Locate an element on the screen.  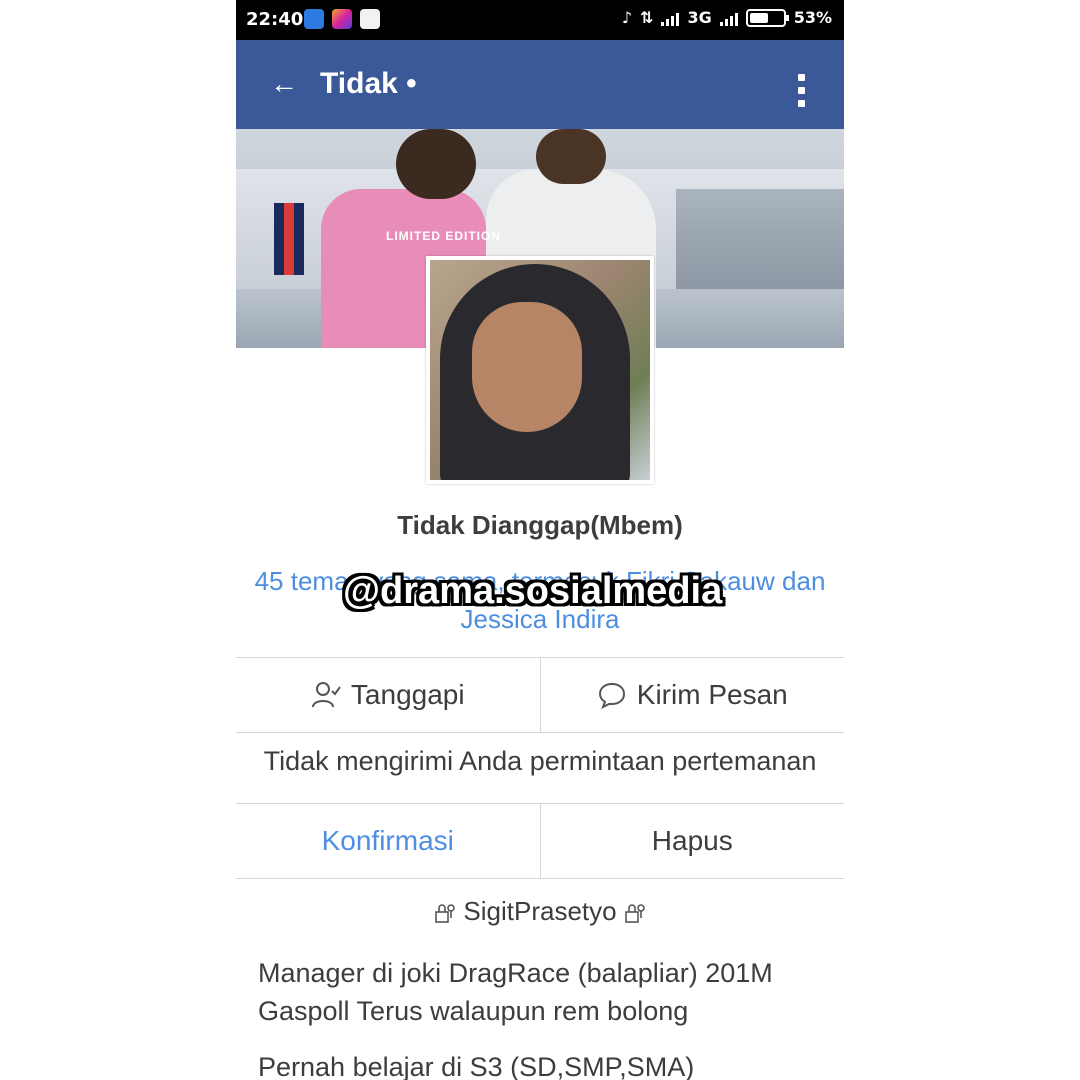
vibrate-icon: ⇅ is located at coordinates (647, 17).